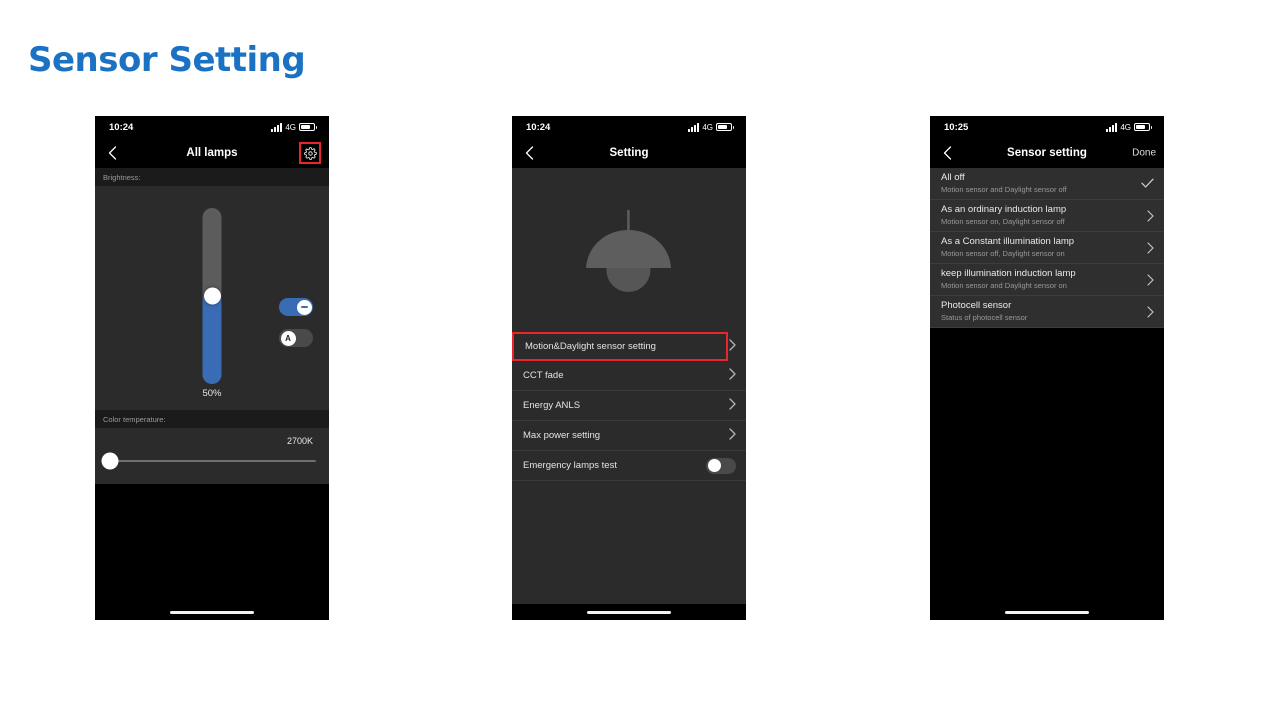  I want to click on option-subtitle: Motion sensor and Daylight sensor on, so click(1004, 285).